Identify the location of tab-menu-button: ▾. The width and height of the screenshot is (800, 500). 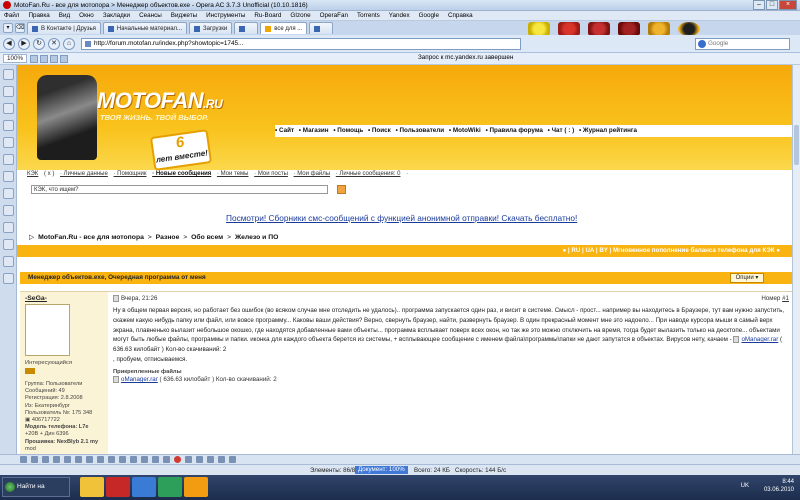
(8, 28).